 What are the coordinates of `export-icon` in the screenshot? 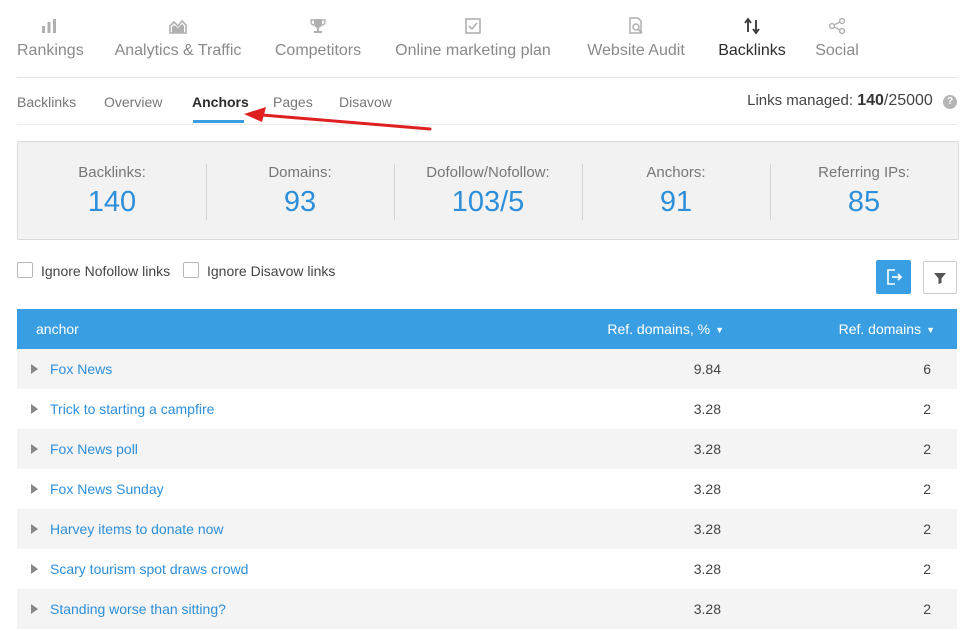 It's located at (894, 277).